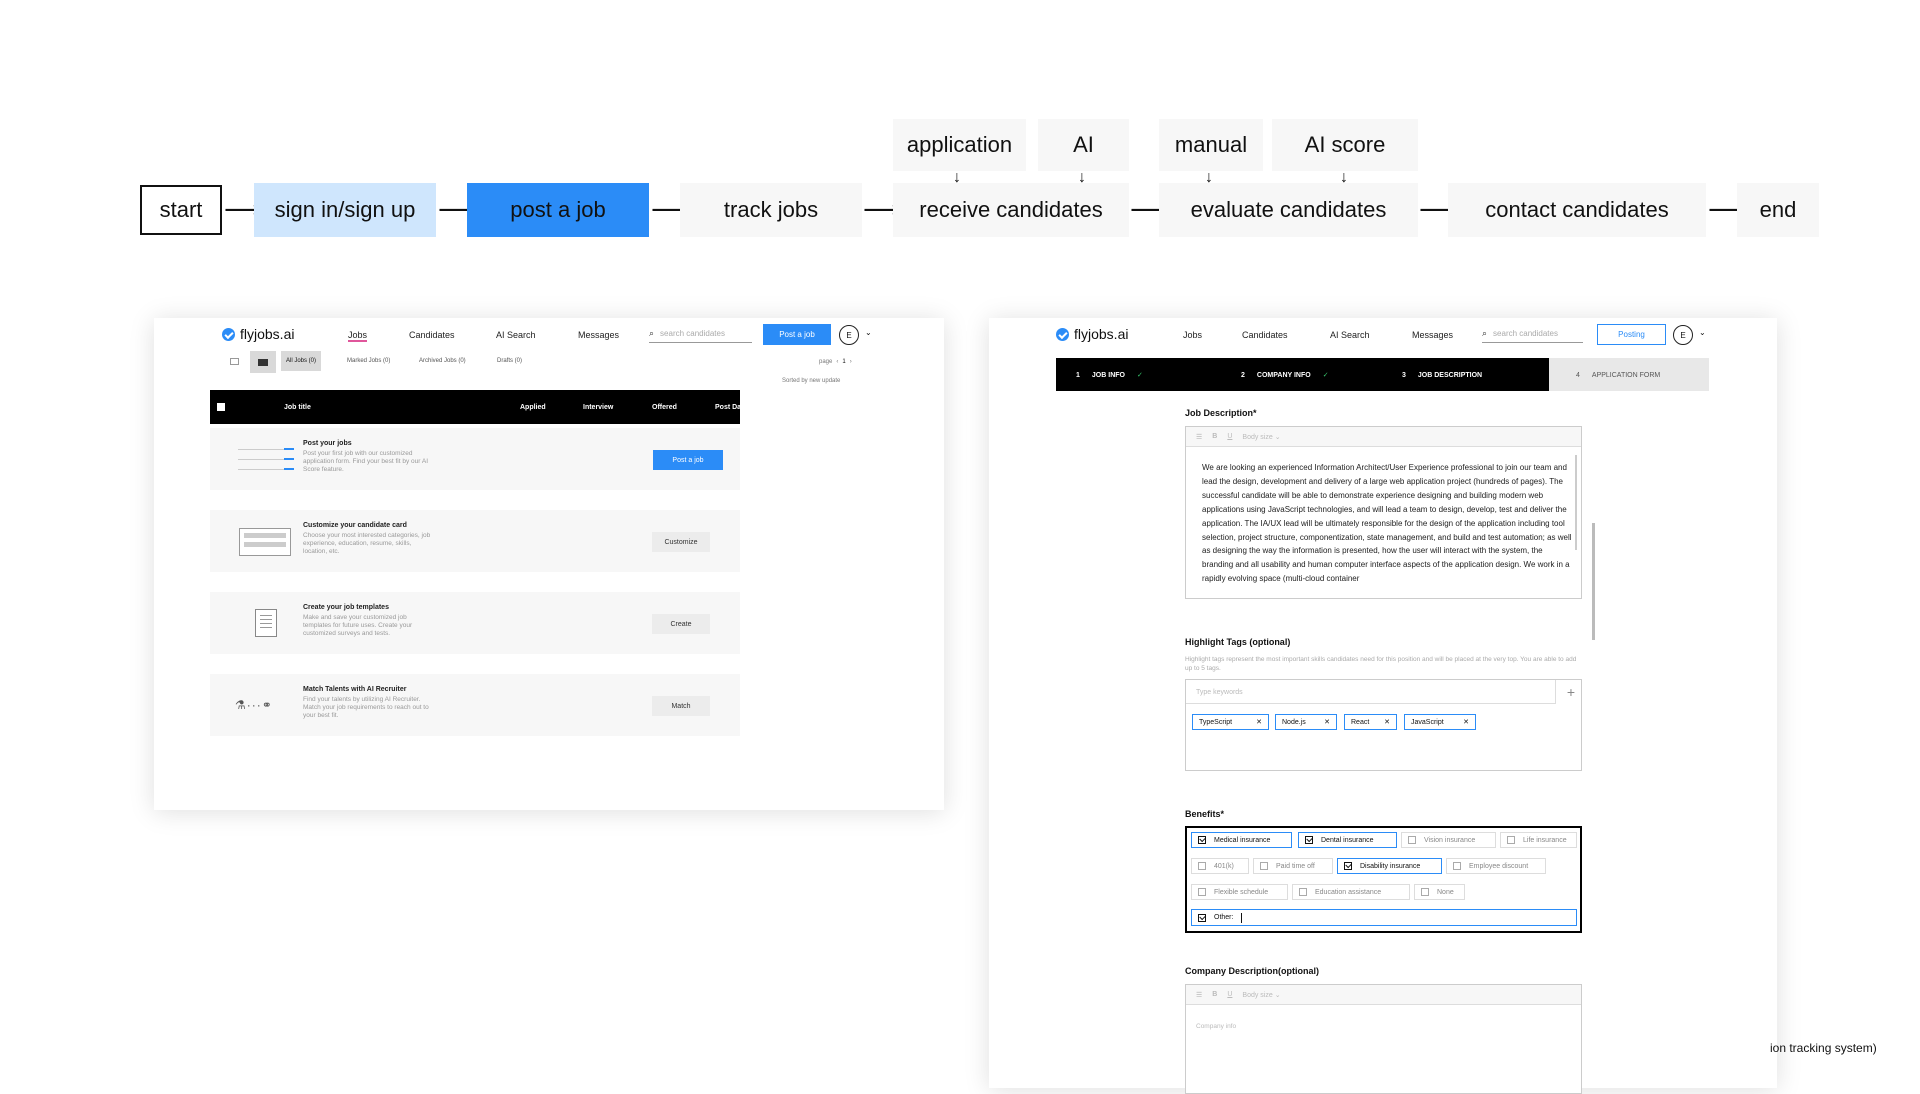 The width and height of the screenshot is (1920, 1094). What do you see at coordinates (327, 443) in the screenshot?
I see `card-title: Post your jobs` at bounding box center [327, 443].